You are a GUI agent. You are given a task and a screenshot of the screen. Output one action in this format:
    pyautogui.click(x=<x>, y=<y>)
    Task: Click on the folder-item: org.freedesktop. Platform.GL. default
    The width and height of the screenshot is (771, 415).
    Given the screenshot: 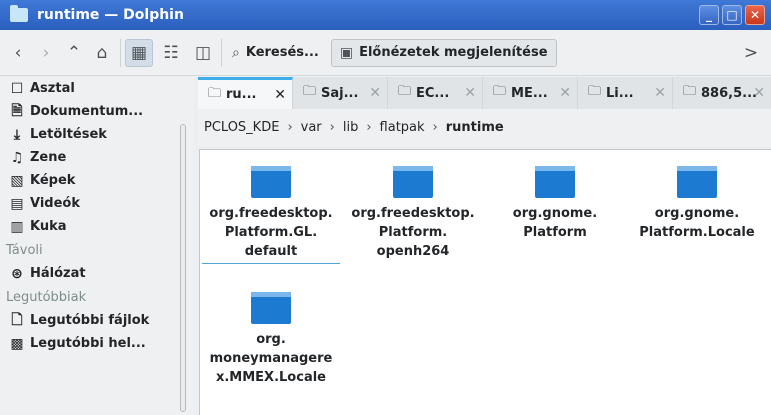 What is the action you would take?
    pyautogui.click(x=271, y=215)
    